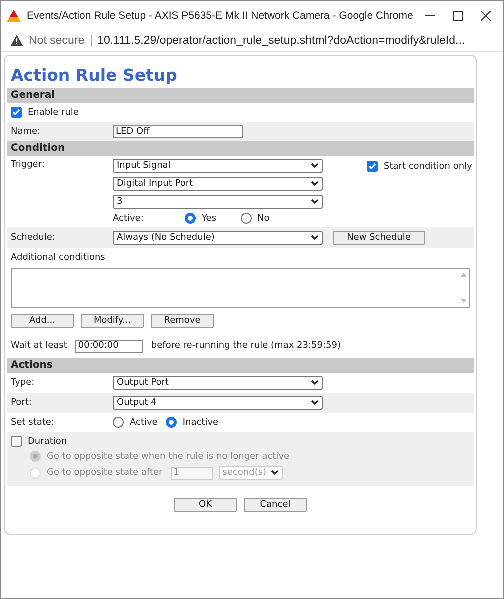  Describe the element at coordinates (220, 16) in the screenshot. I see `window-title: Events/Action Rule Setup - AXIS P5635-E Mk II Network Camera - Google Chrome` at that location.